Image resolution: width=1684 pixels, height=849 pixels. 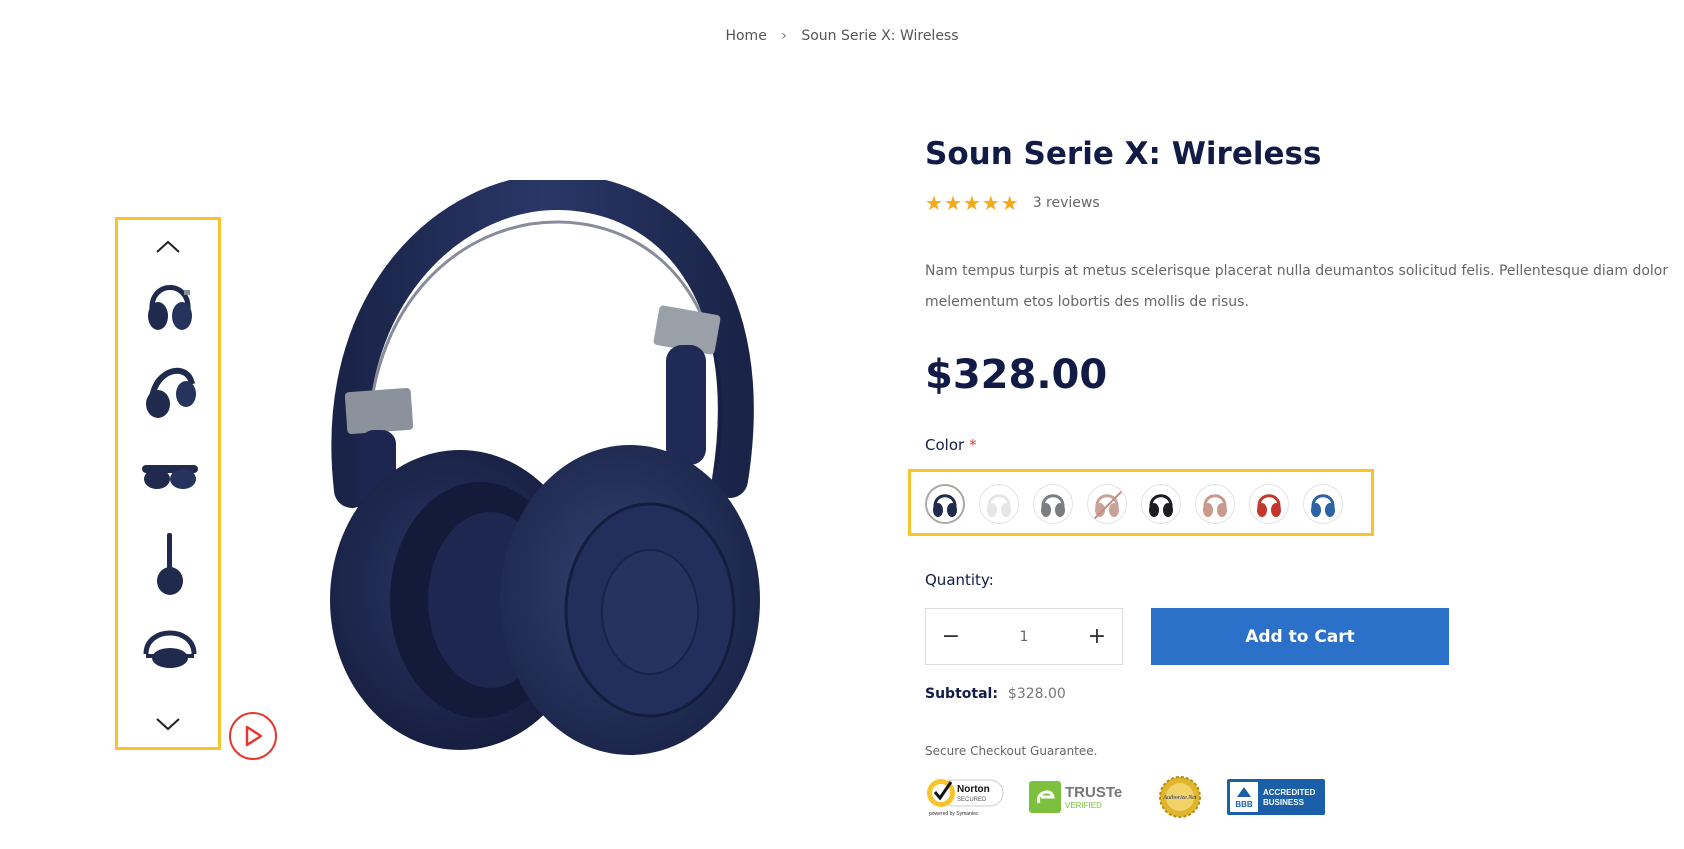 What do you see at coordinates (973, 445) in the screenshot?
I see `required-mark: *` at bounding box center [973, 445].